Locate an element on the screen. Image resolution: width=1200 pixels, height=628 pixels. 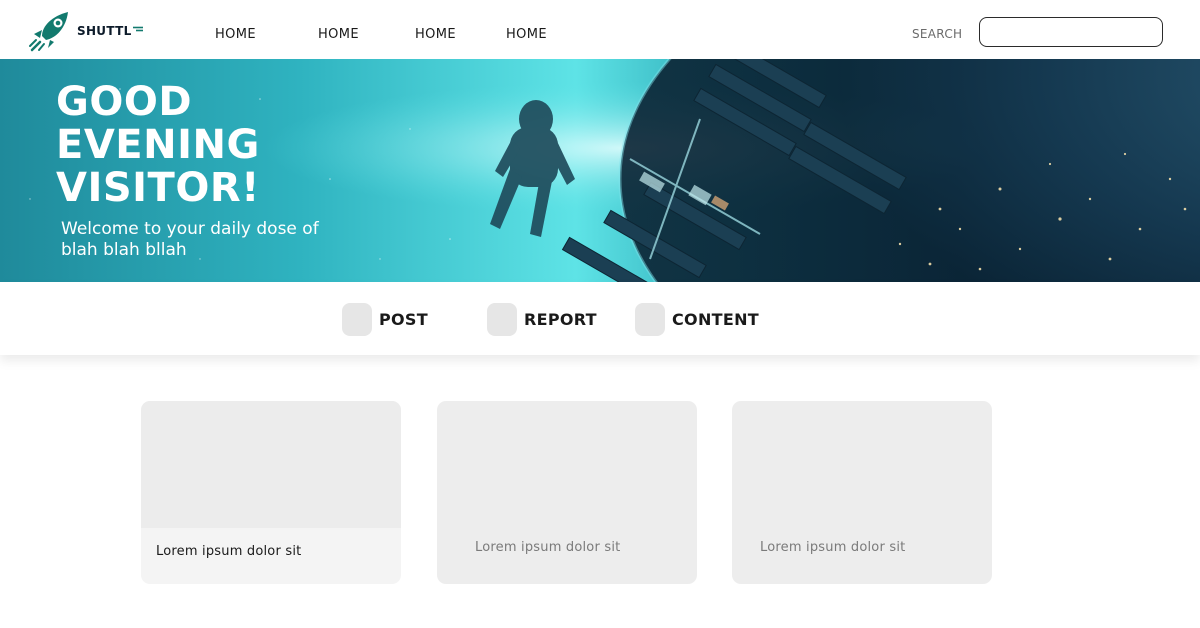
card-thumbnail is located at coordinates (271, 464).